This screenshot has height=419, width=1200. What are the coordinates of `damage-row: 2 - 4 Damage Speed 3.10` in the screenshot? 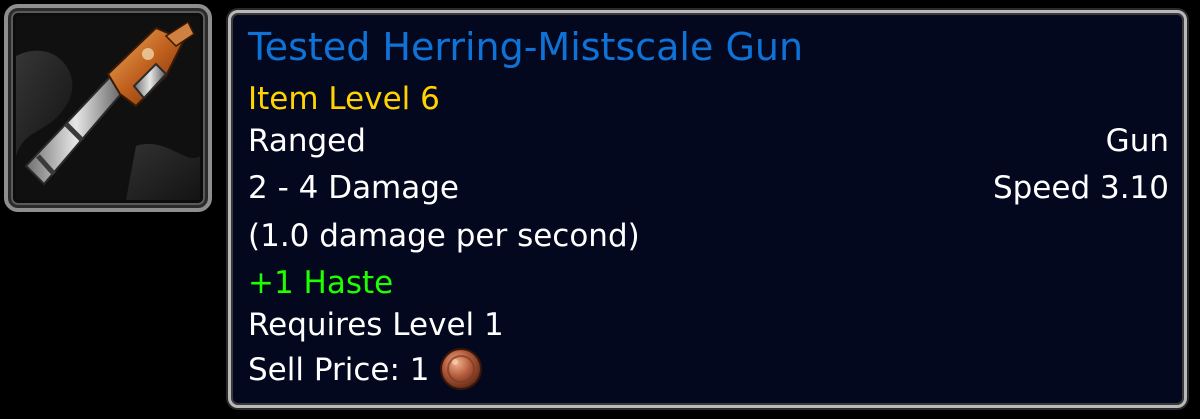 It's located at (708, 188).